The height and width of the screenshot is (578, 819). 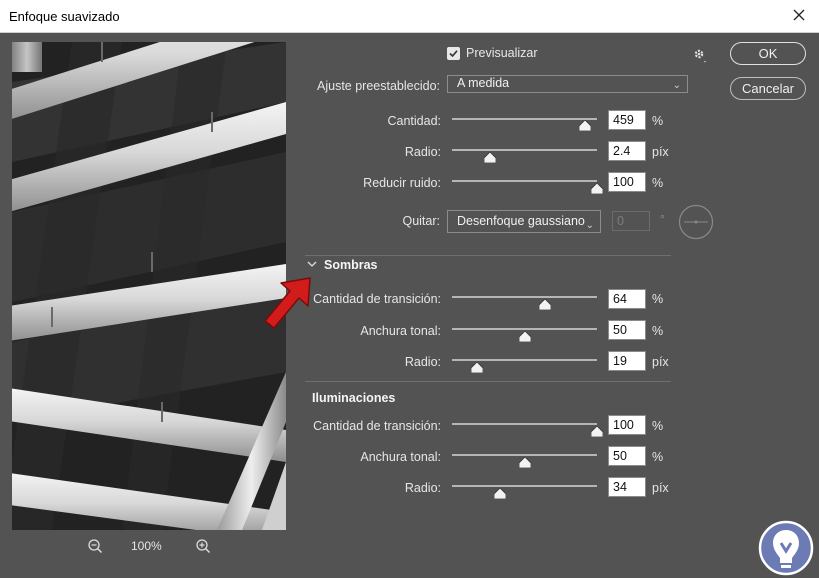 I want to click on iluminaciones-transicion-slider-thumb, so click(x=597, y=431).